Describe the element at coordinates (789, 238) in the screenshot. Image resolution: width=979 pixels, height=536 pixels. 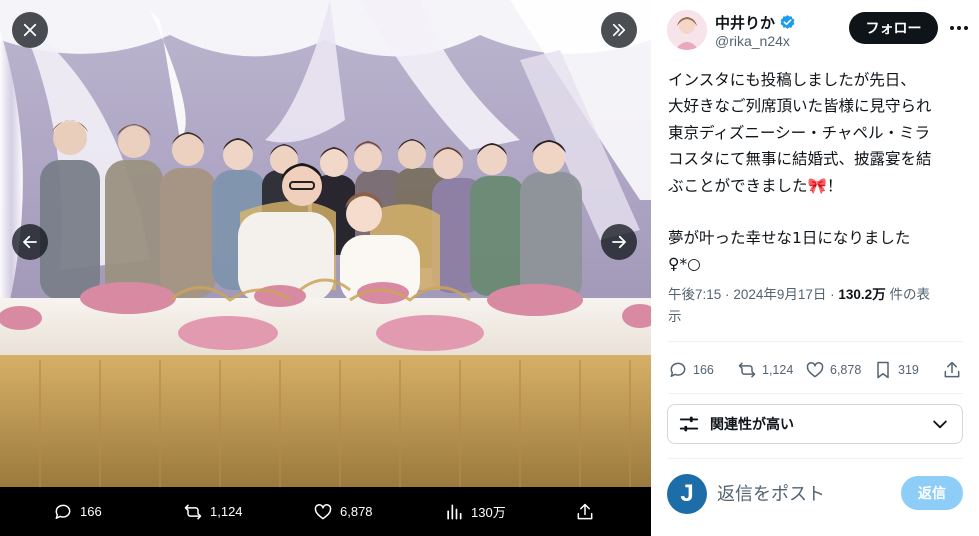
I see `post-text-line: 夢が叶った幸せな1日になりました` at that location.